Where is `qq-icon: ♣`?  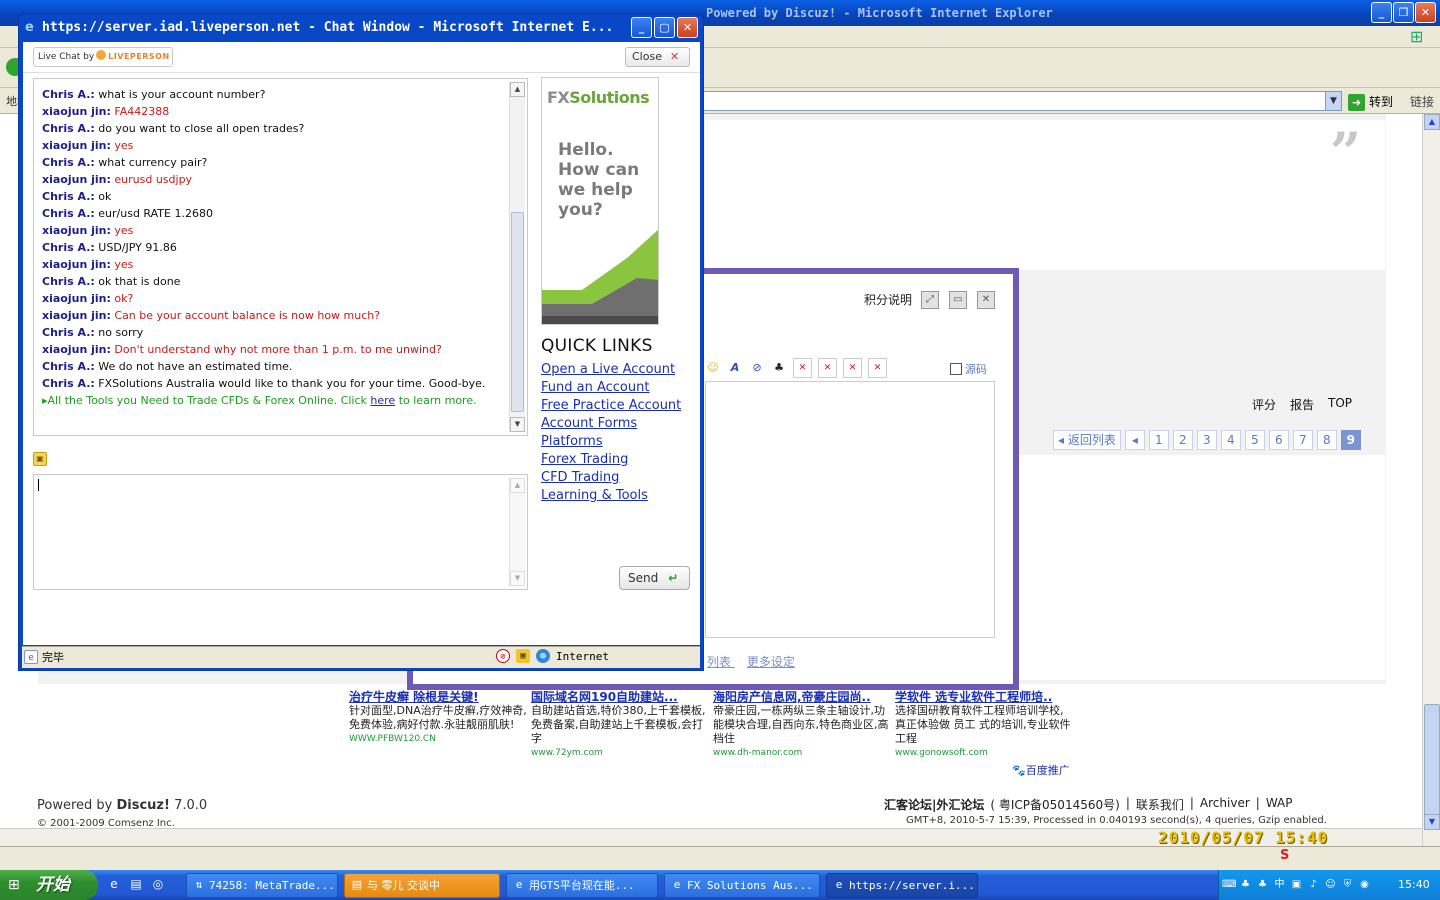 qq-icon: ♣ is located at coordinates (779, 368).